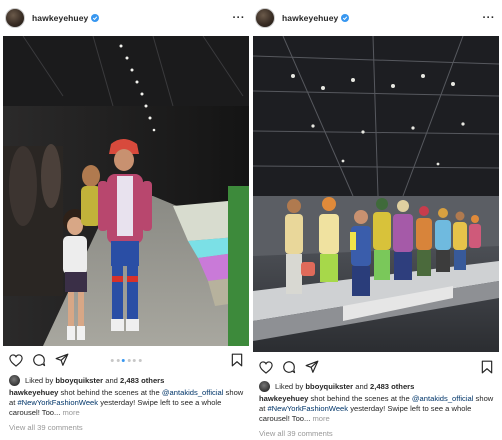  What do you see at coordinates (123, 360) in the screenshot?
I see `carousel-dot-active` at bounding box center [123, 360].